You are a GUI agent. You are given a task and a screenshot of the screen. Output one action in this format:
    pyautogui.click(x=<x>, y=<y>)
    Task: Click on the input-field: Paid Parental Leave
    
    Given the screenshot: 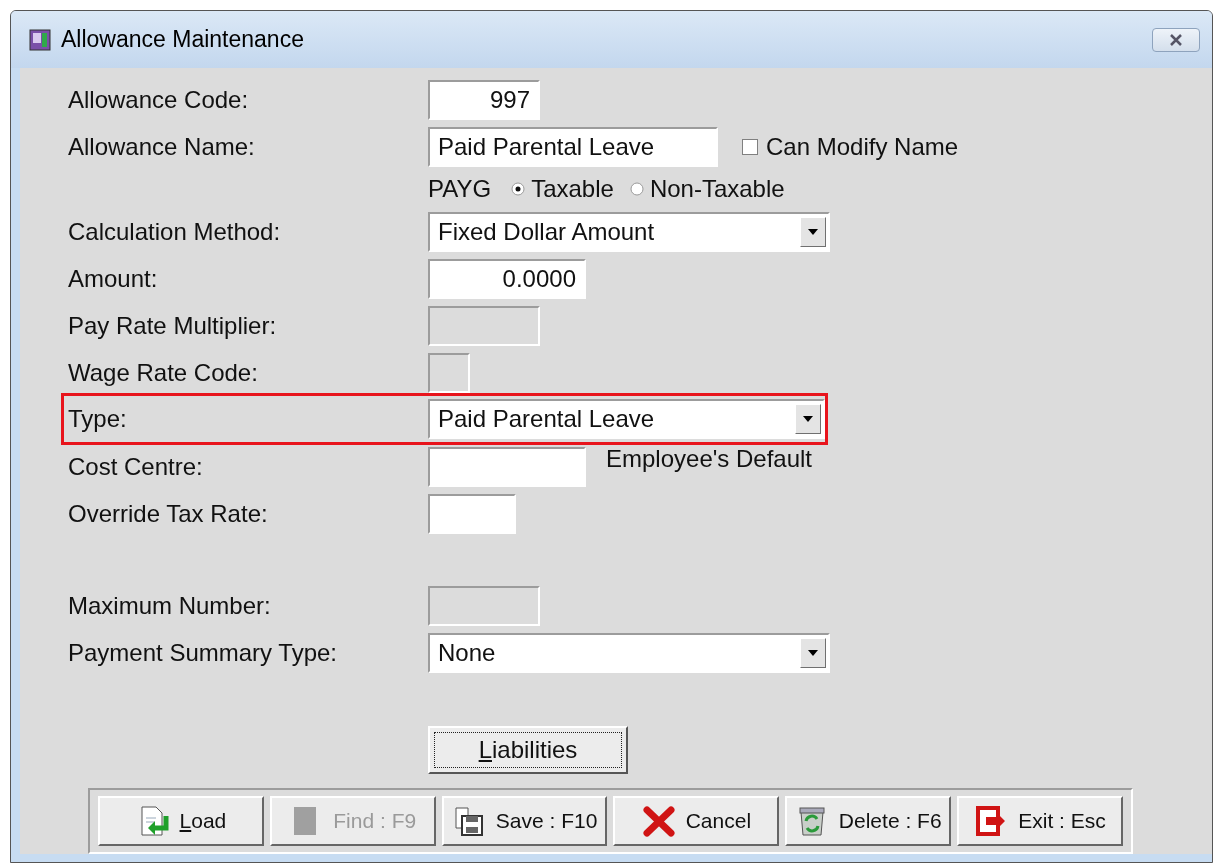 What is the action you would take?
    pyautogui.click(x=573, y=146)
    